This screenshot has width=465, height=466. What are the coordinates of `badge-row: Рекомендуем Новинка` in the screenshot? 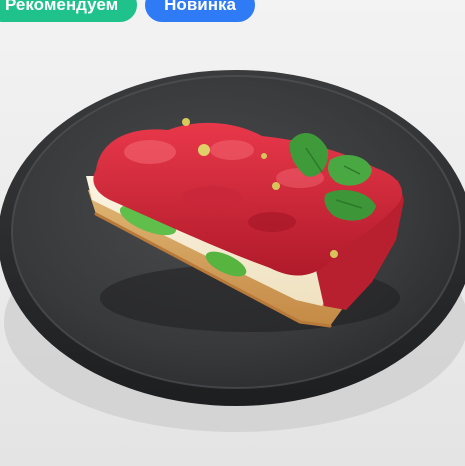 It's located at (127, 11).